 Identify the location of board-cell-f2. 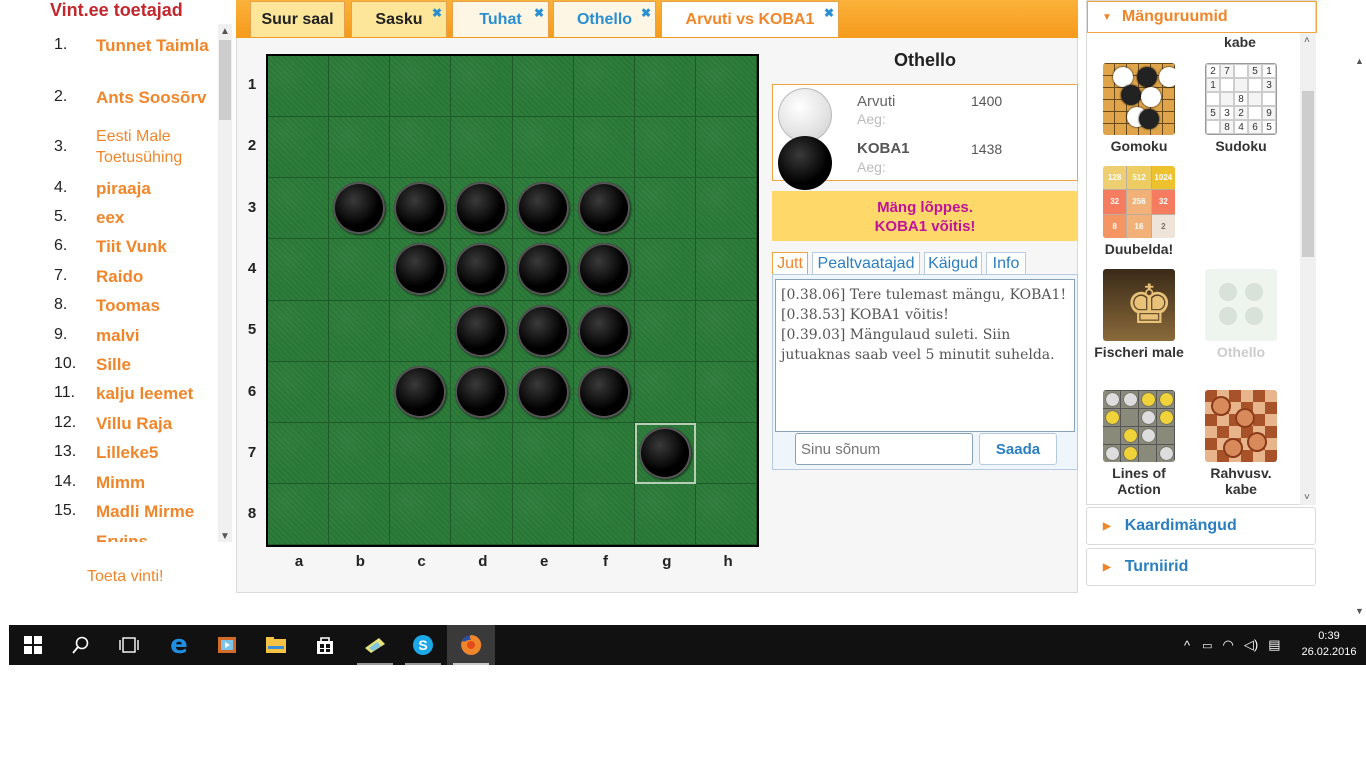
(604, 148).